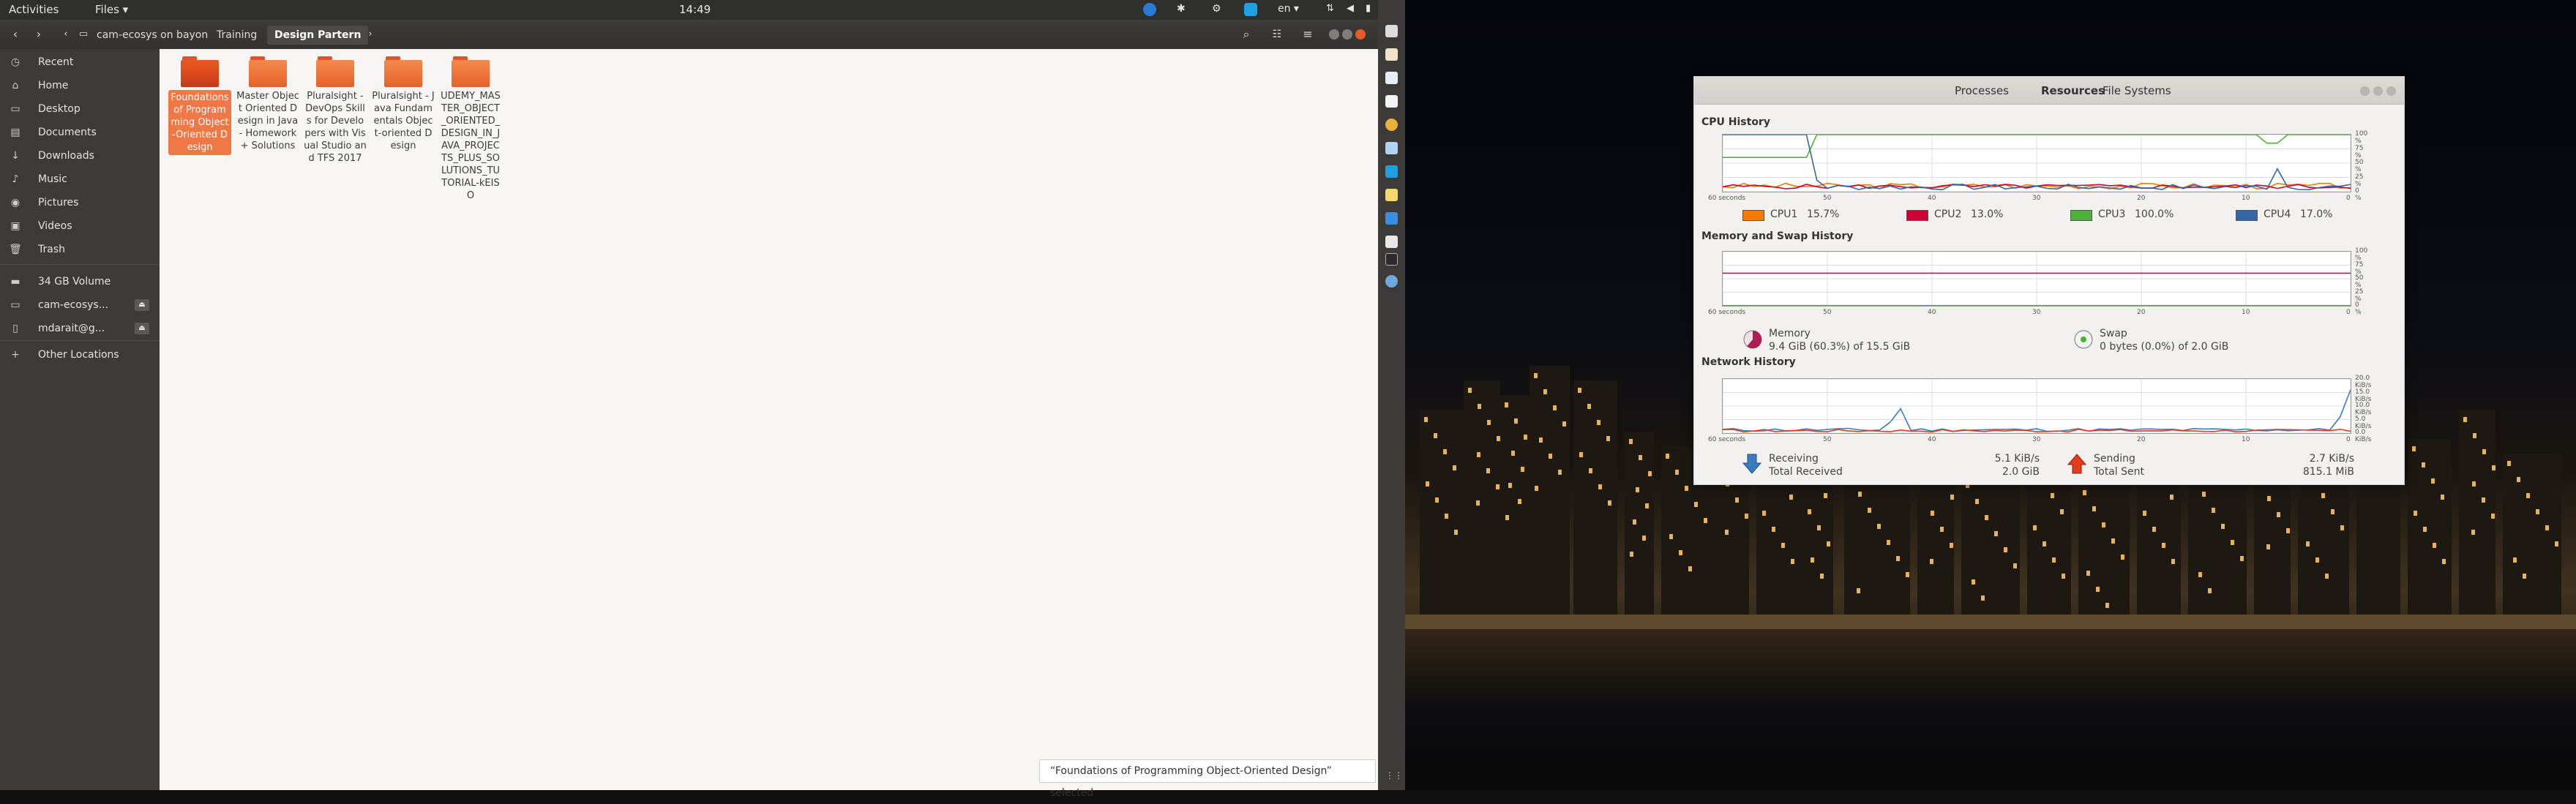 Image resolution: width=2576 pixels, height=804 pixels. Describe the element at coordinates (15, 34) in the screenshot. I see `back-icon: ‹` at that location.